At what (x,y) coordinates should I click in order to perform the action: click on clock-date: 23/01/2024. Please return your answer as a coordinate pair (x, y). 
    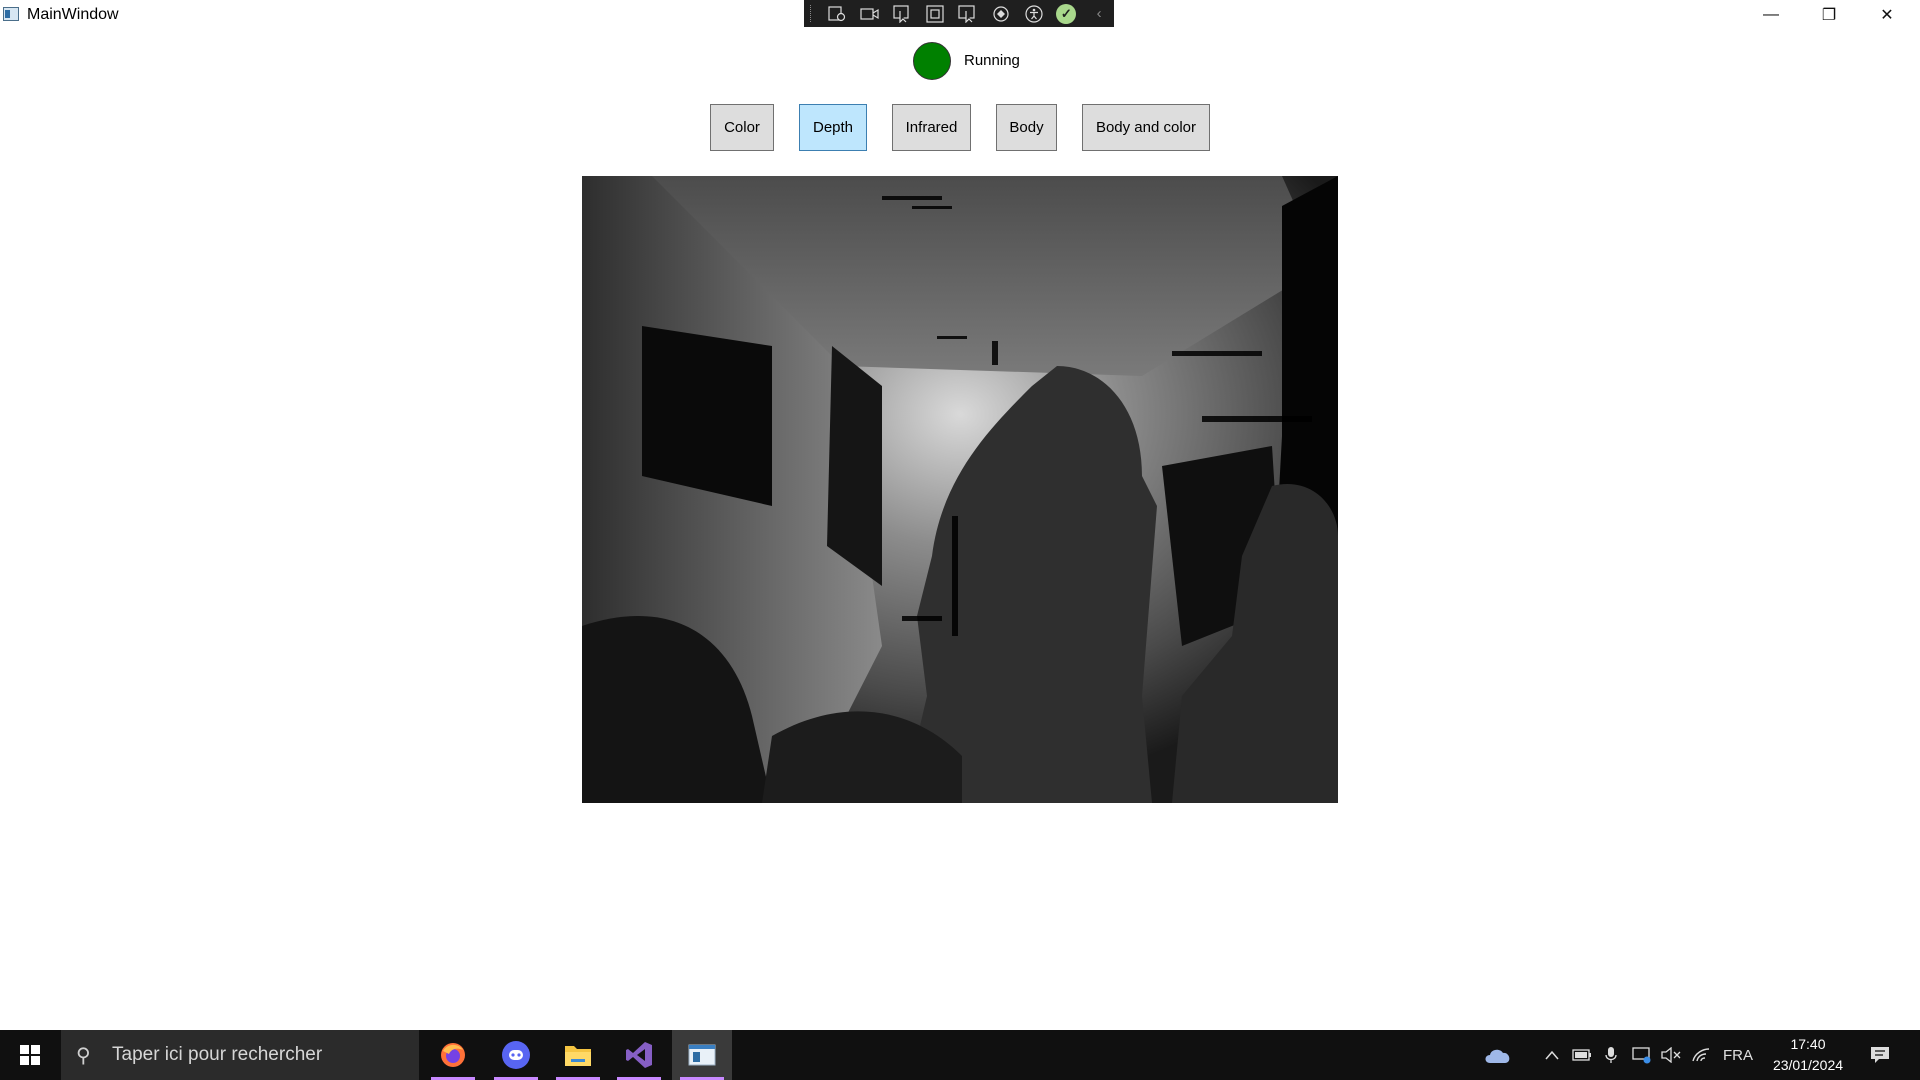
    Looking at the image, I should click on (1808, 1065).